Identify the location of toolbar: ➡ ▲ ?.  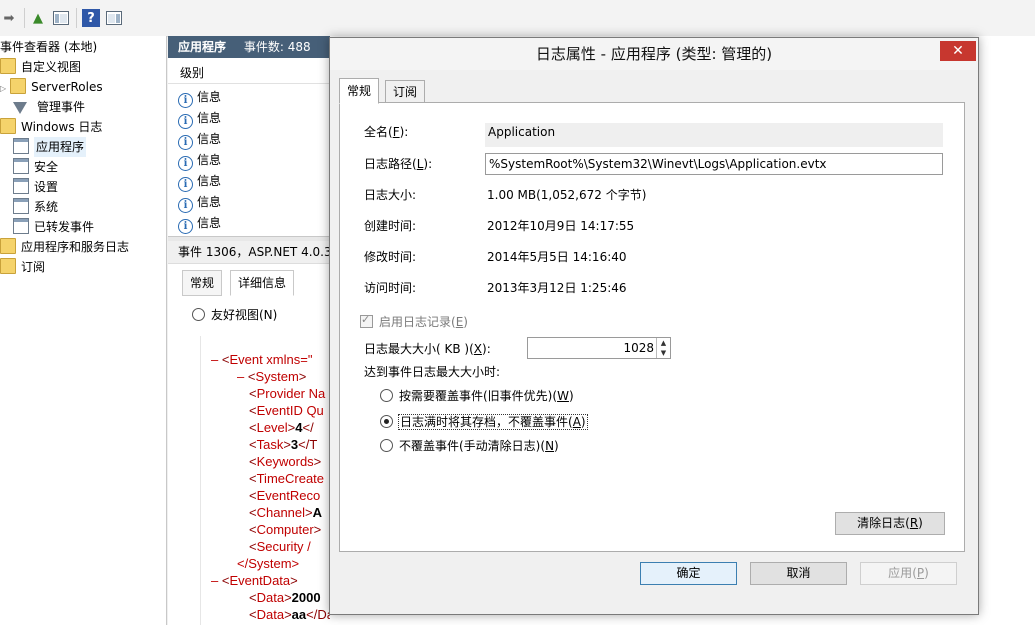
(517, 18).